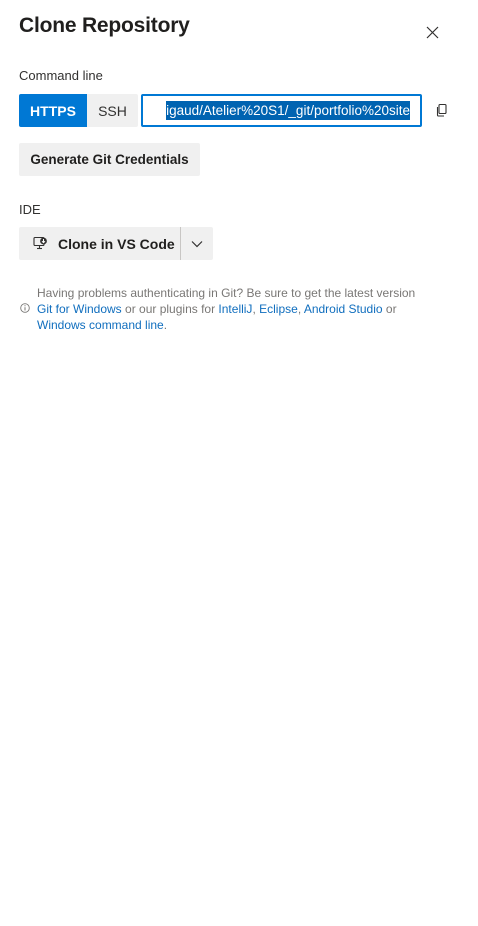 This screenshot has width=478, height=926. Describe the element at coordinates (25, 308) in the screenshot. I see `info-icon` at that location.